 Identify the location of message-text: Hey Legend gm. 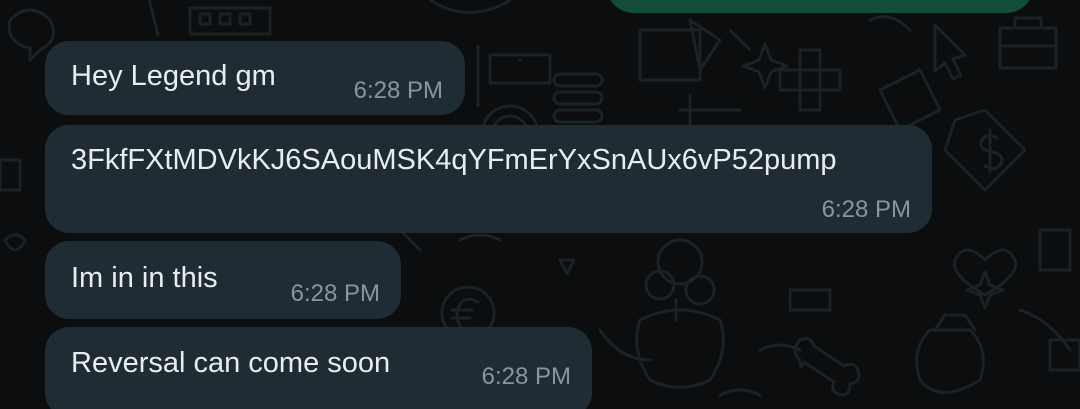
(173, 76).